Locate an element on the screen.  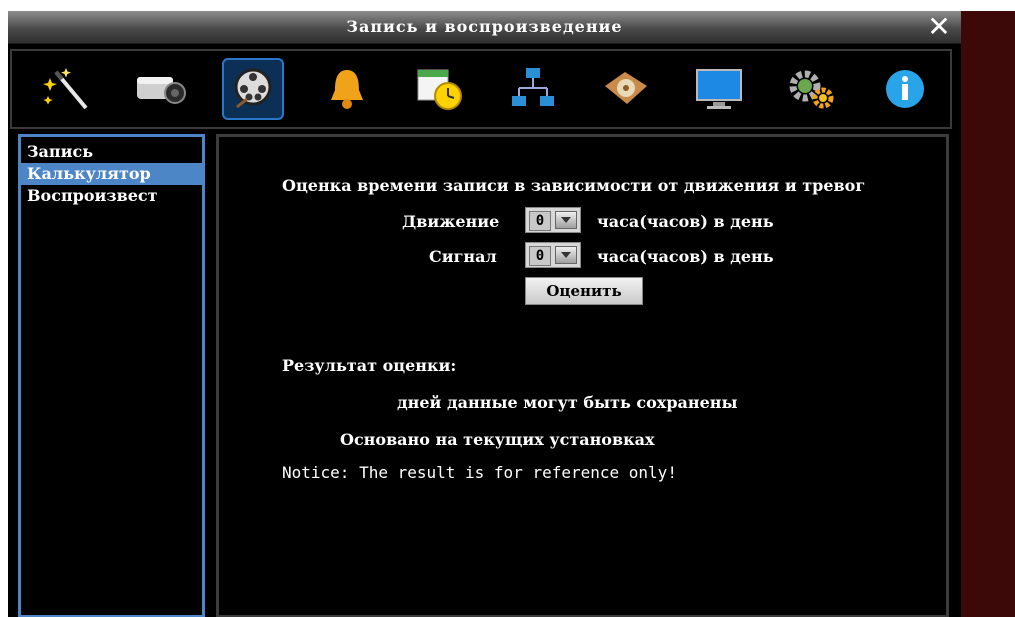
sidebar-item-playback: Воспроизвест is located at coordinates (111, 196).